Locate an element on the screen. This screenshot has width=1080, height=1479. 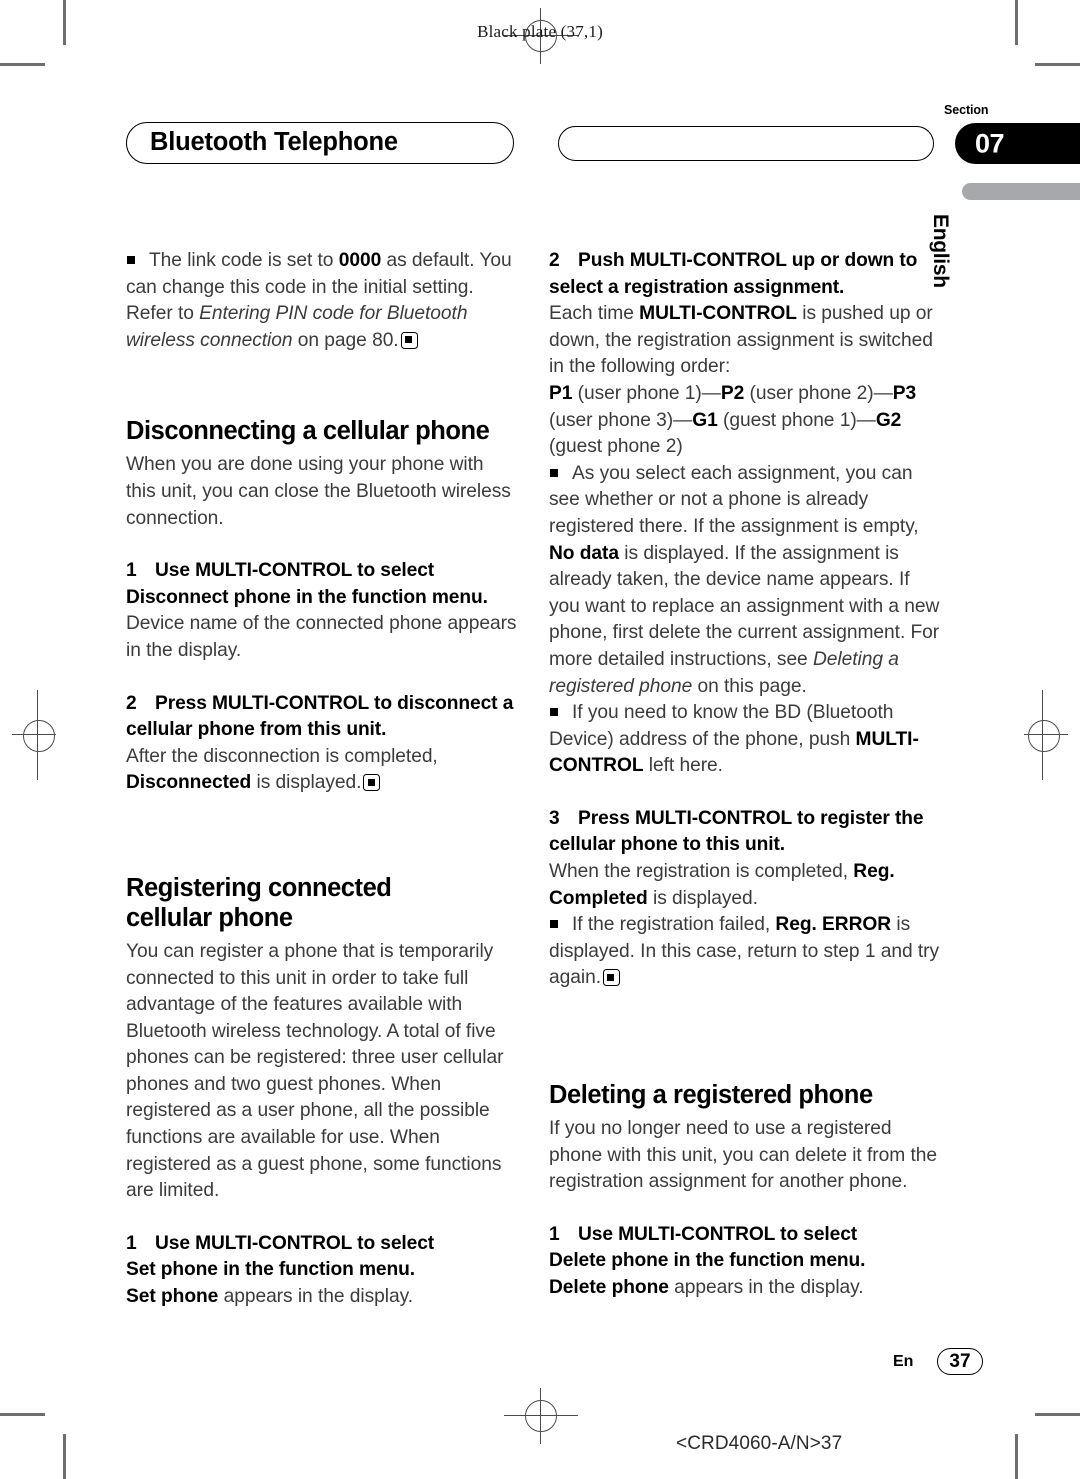
note-registration-error-pre: If the registration failed, is located at coordinates (674, 925).